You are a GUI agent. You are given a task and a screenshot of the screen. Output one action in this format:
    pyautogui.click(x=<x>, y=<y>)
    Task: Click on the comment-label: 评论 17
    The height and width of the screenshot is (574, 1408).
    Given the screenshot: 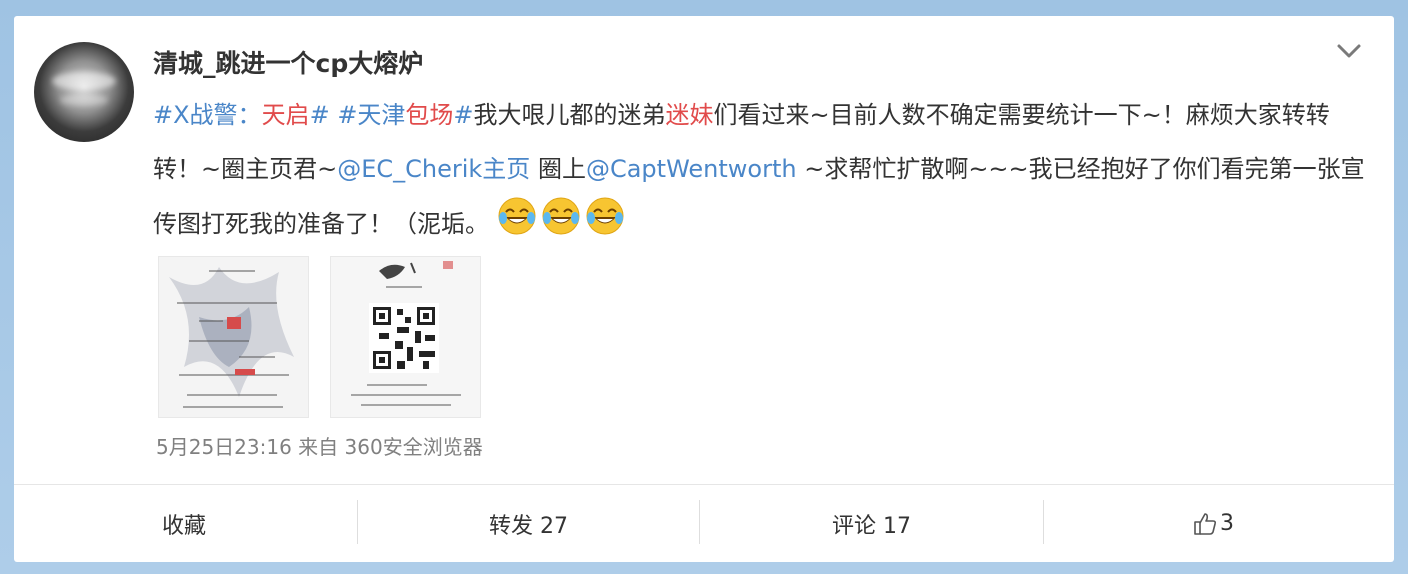 What is the action you would take?
    pyautogui.click(x=871, y=526)
    